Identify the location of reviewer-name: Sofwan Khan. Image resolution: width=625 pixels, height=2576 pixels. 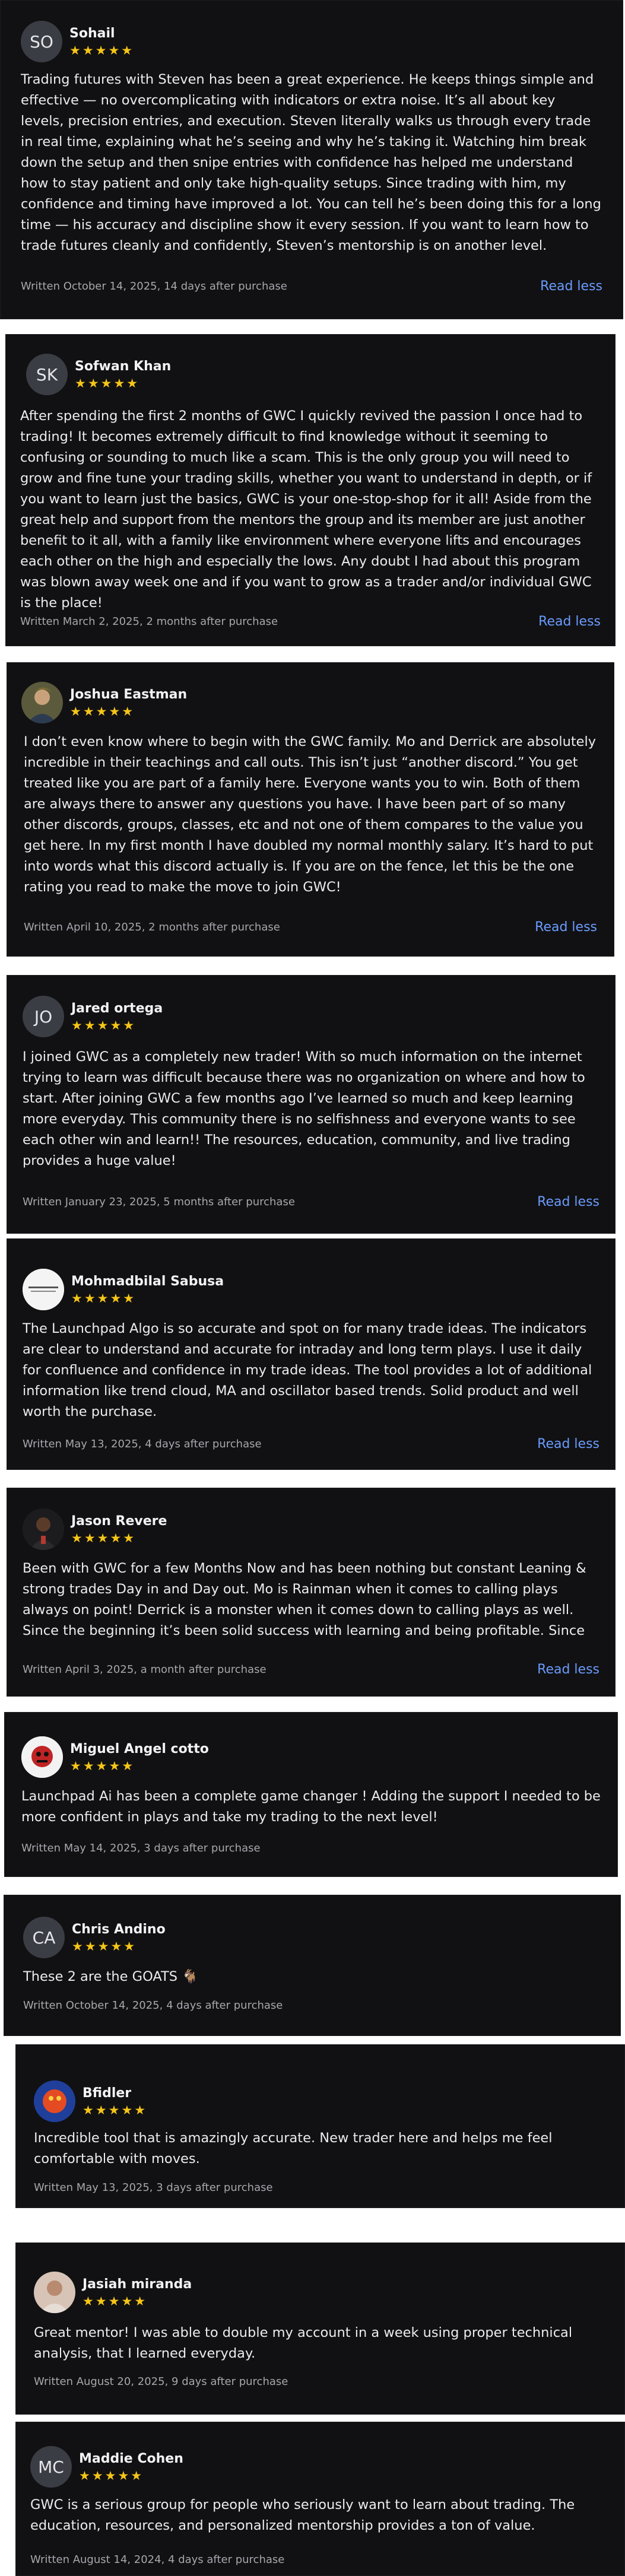
(123, 366).